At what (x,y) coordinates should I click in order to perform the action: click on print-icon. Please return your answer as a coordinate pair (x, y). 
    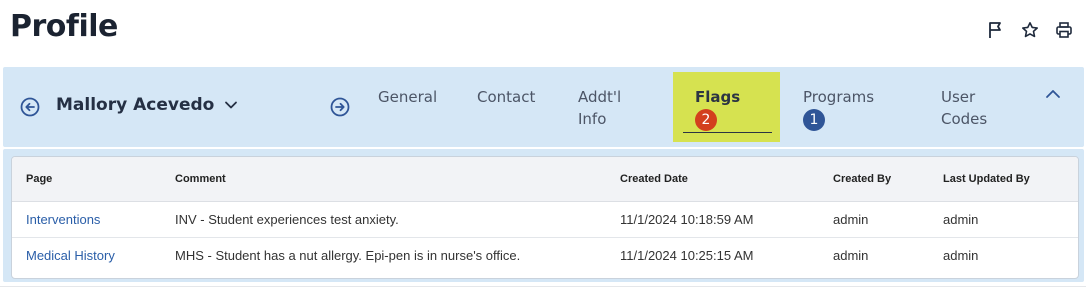
    Looking at the image, I should click on (1064, 30).